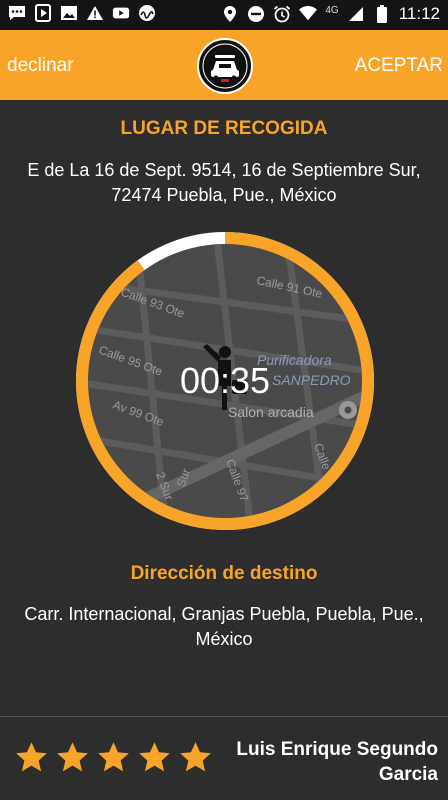  What do you see at coordinates (69, 13) in the screenshot?
I see `image-icon` at bounding box center [69, 13].